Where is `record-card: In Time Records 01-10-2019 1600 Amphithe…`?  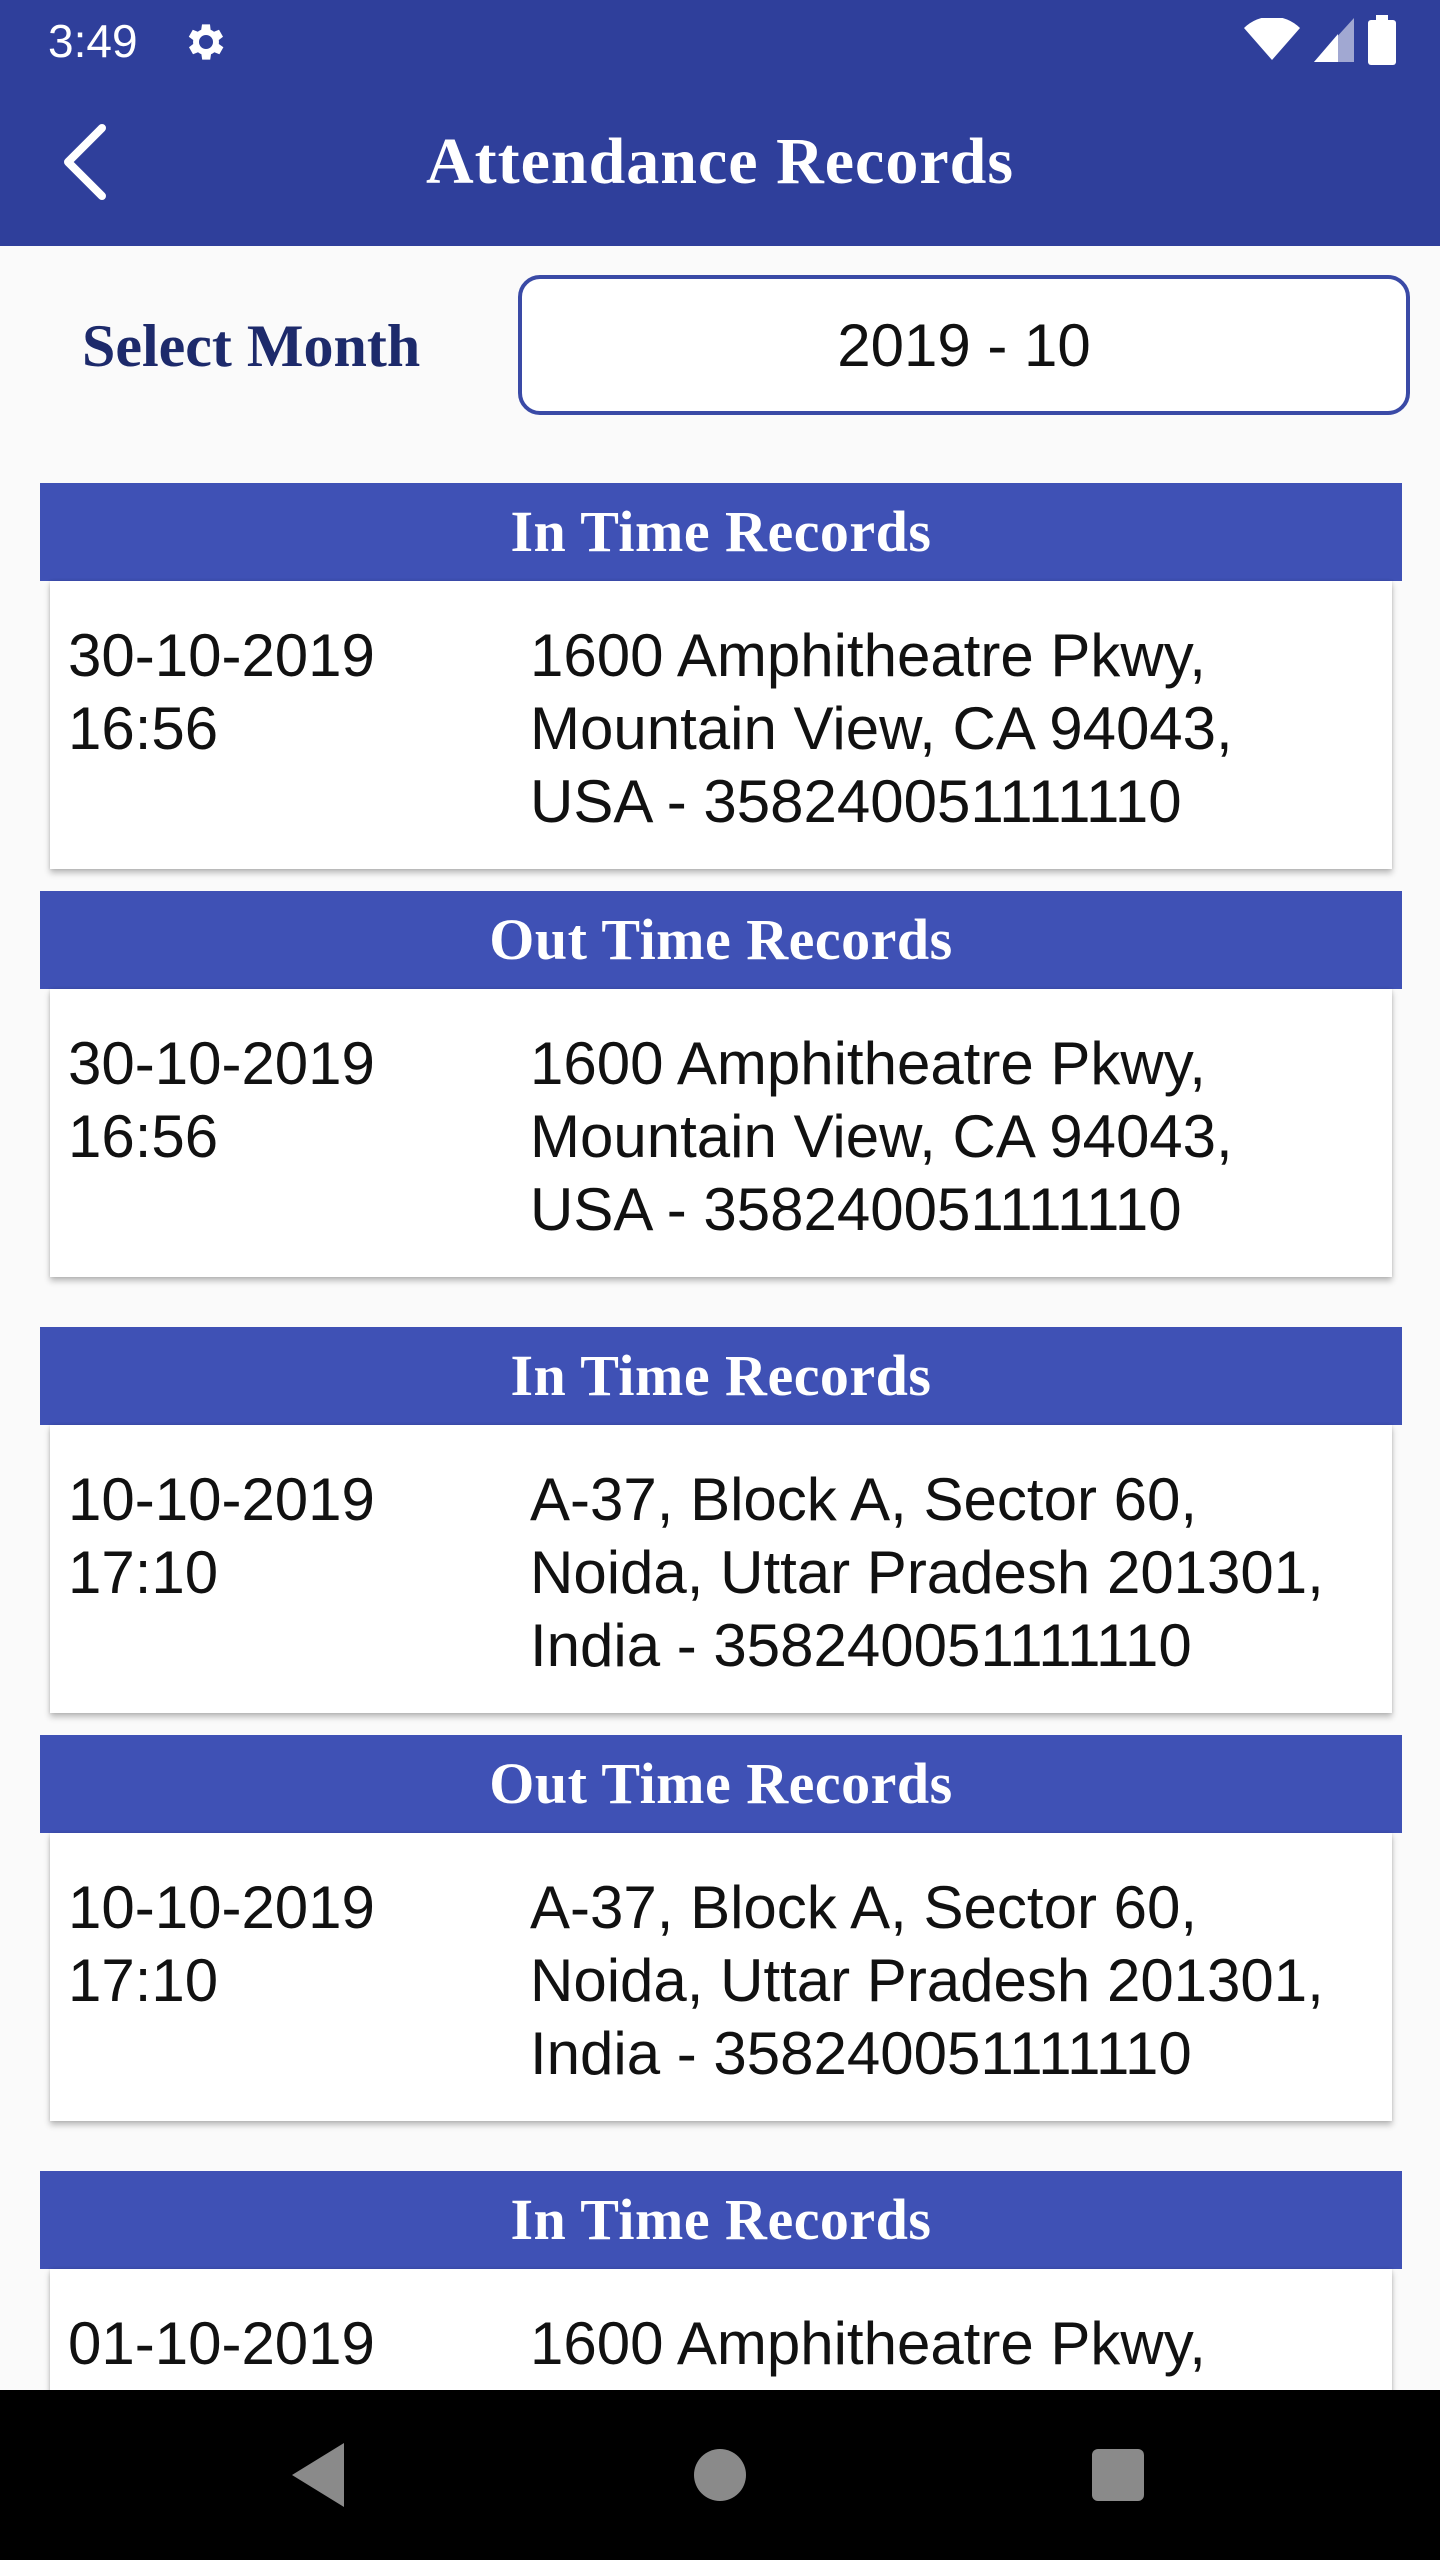 record-card: In Time Records 01-10-2019 1600 Amphithe… is located at coordinates (721, 2280).